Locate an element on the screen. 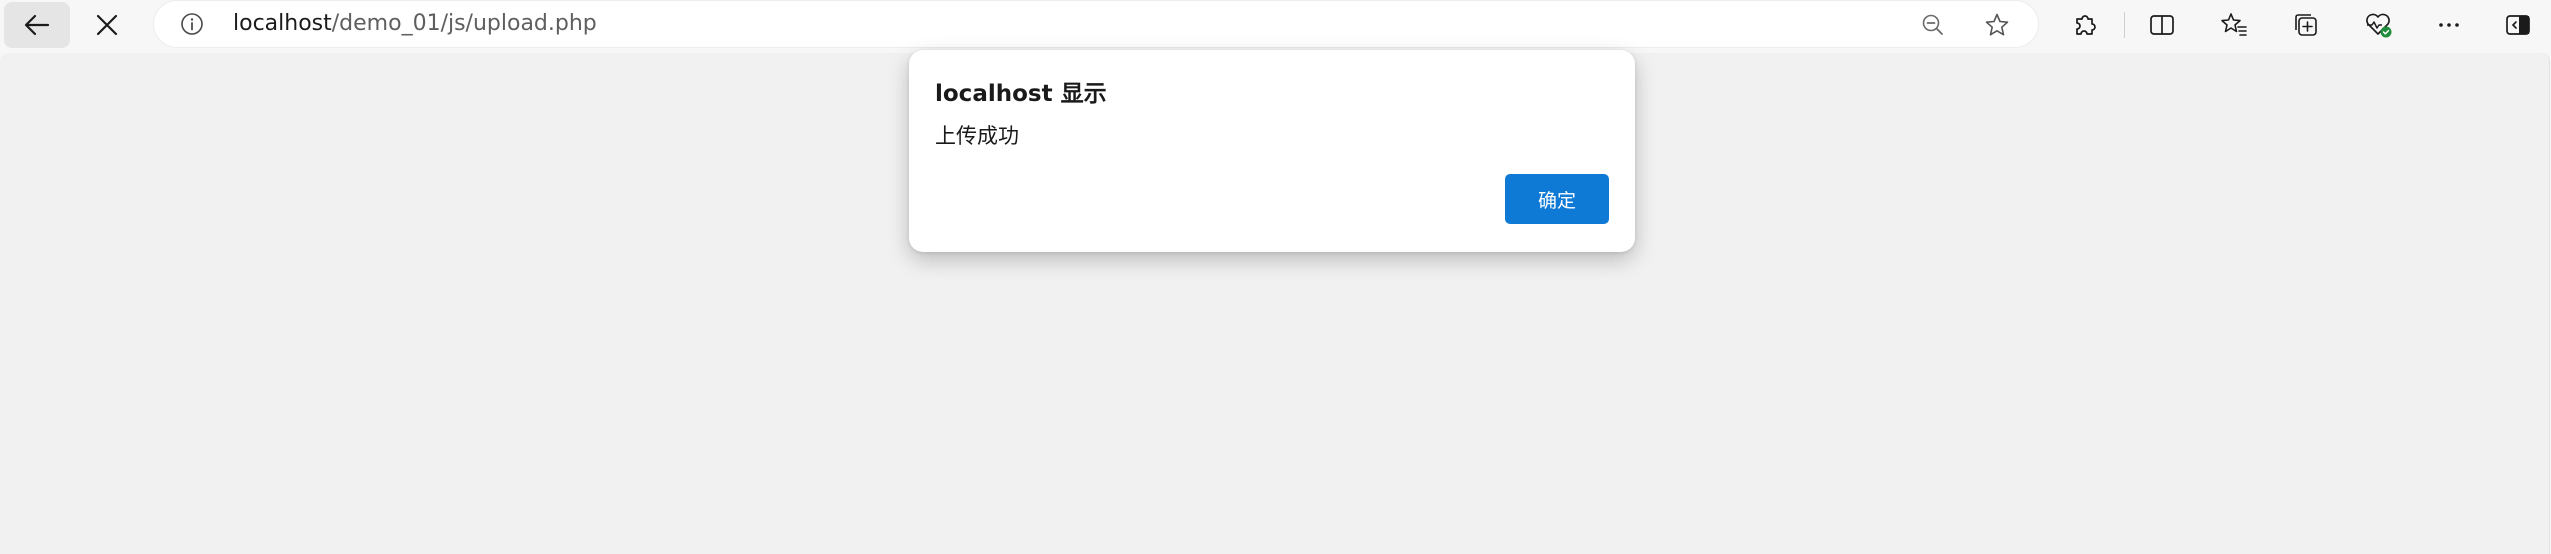 This screenshot has width=2551, height=554. toolbar-divider is located at coordinates (2124, 25).